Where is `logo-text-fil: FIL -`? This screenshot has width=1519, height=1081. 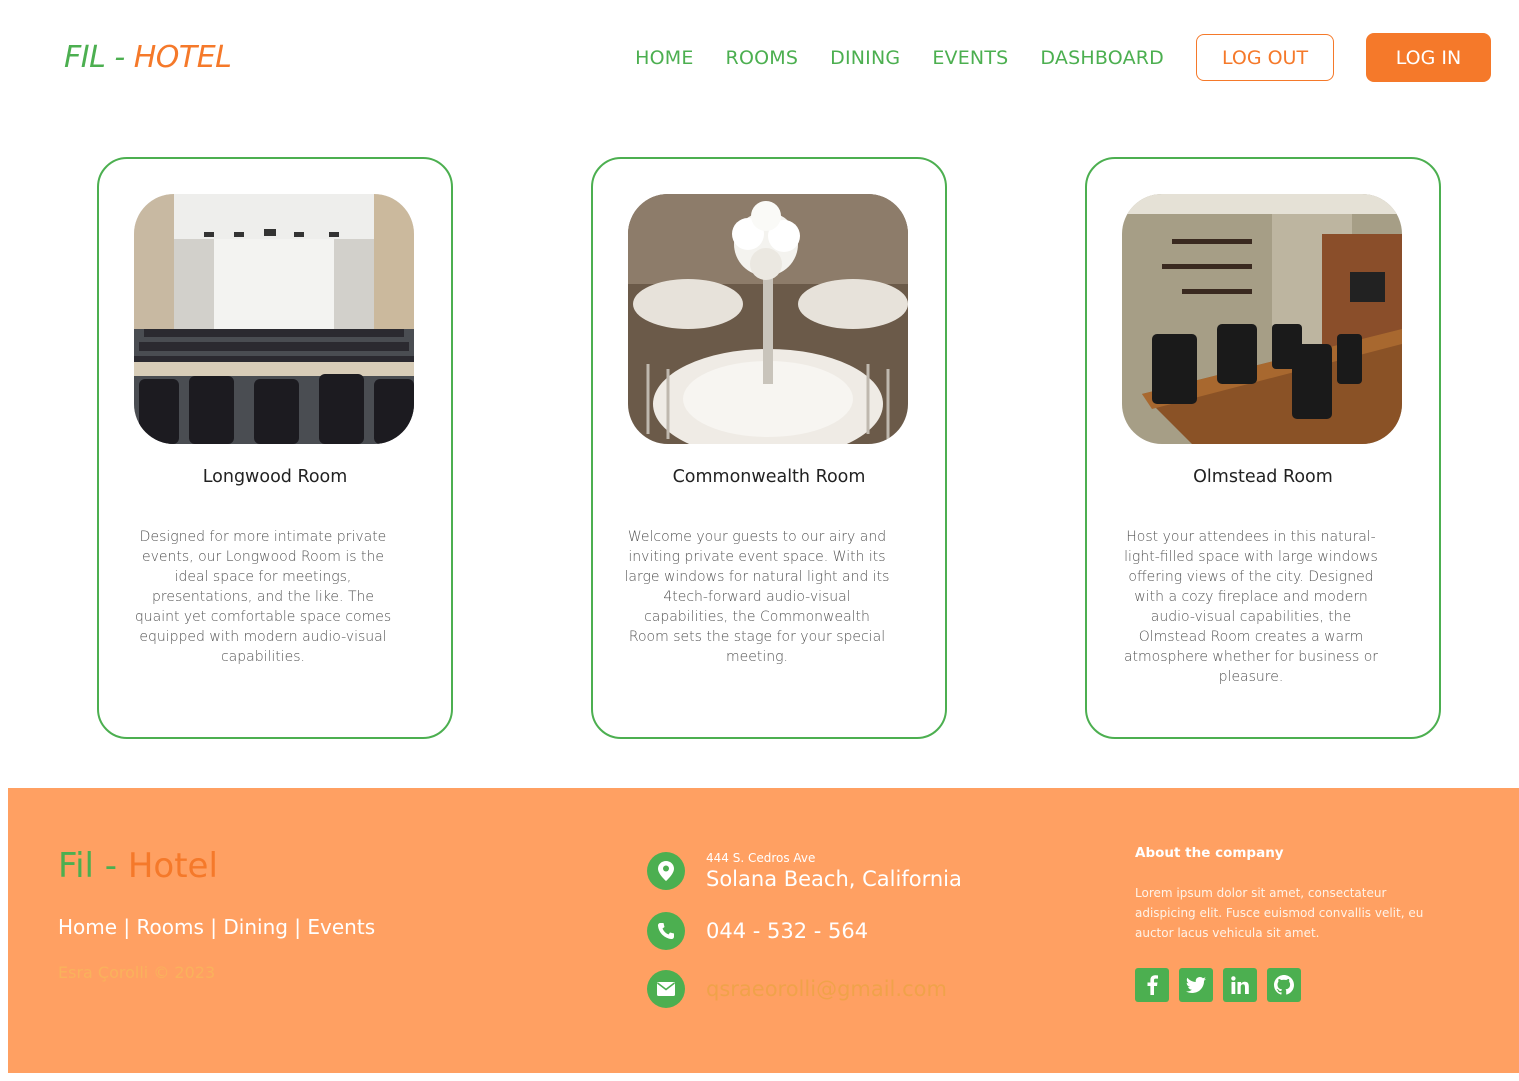
logo-text-fil: FIL - is located at coordinates (99, 57).